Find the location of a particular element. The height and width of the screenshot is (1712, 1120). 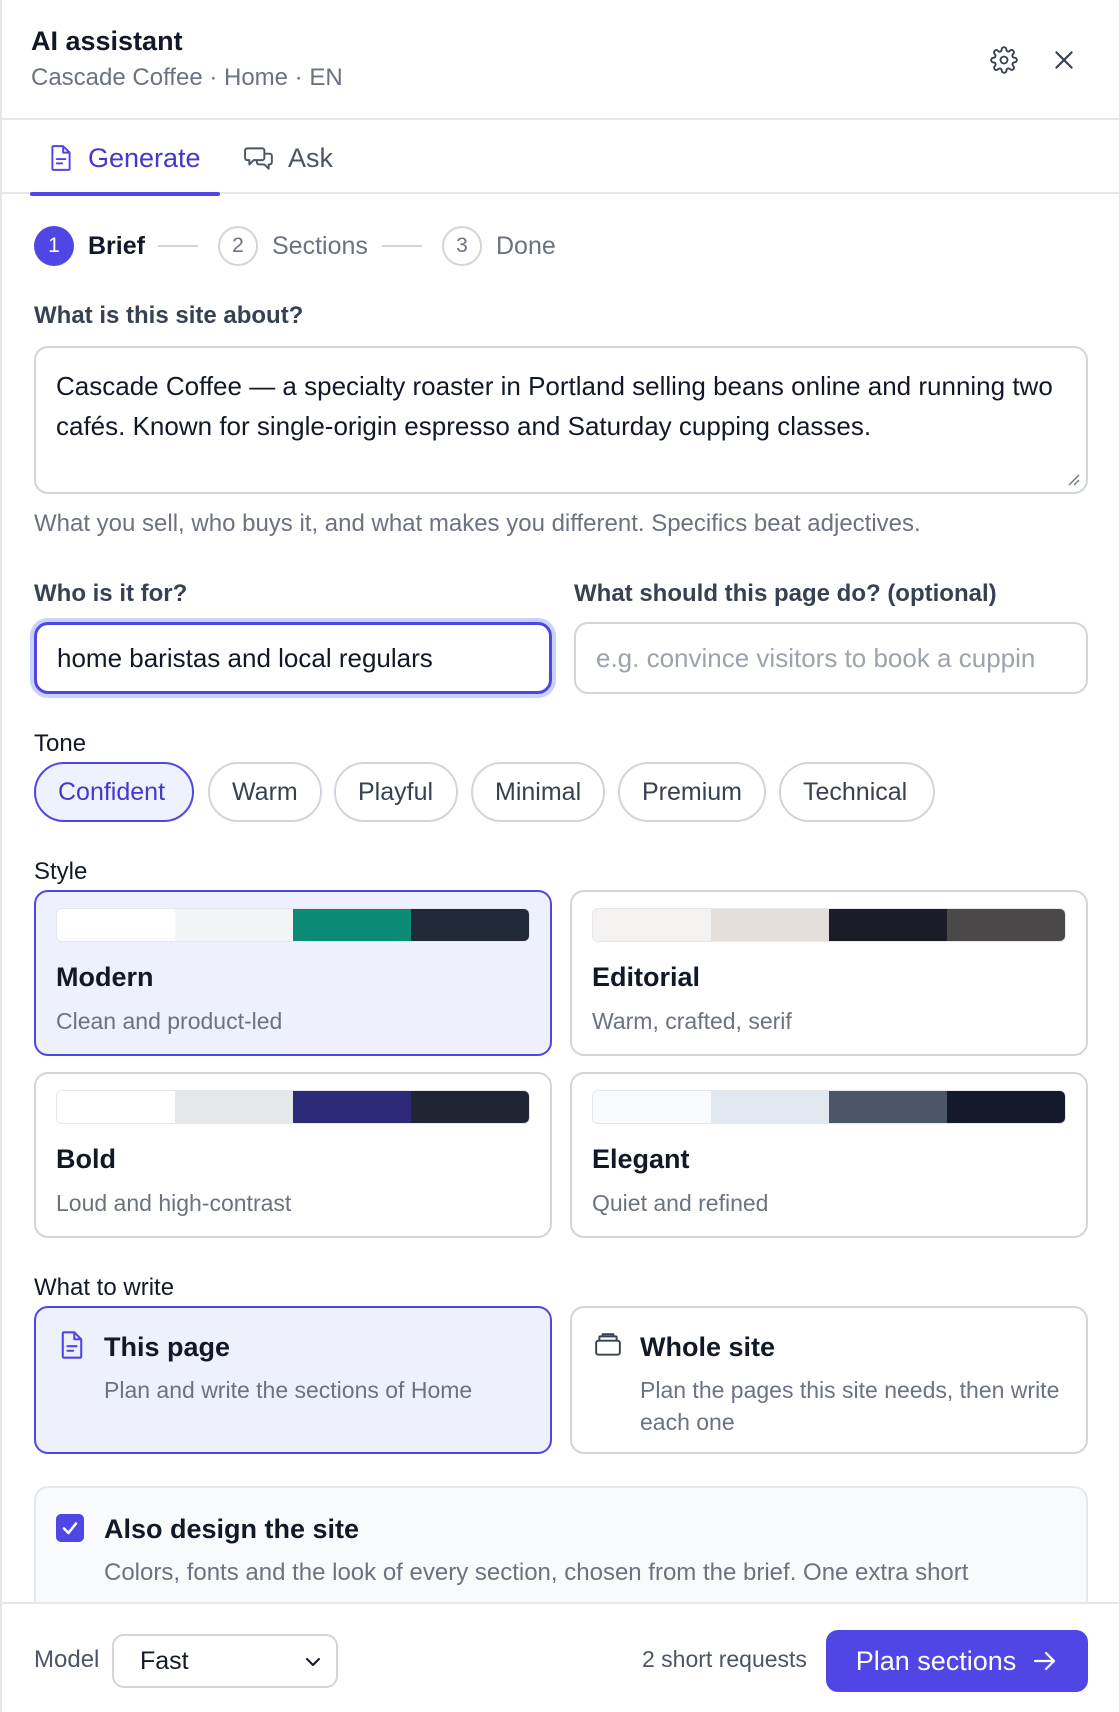

design-title: Also design the site is located at coordinates (232, 1529).